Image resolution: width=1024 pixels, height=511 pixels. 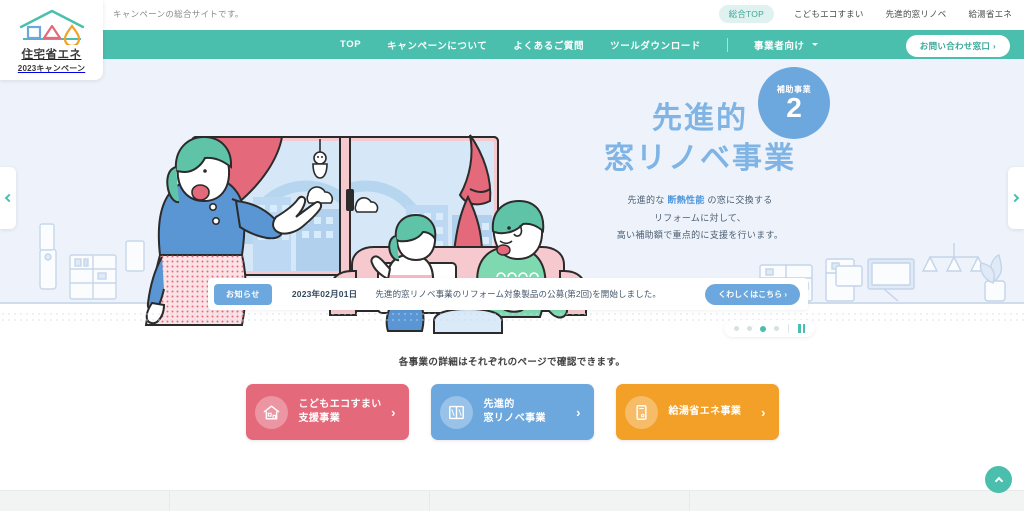 What do you see at coordinates (814, 44) in the screenshot?
I see `chevron-down-icon` at bounding box center [814, 44].